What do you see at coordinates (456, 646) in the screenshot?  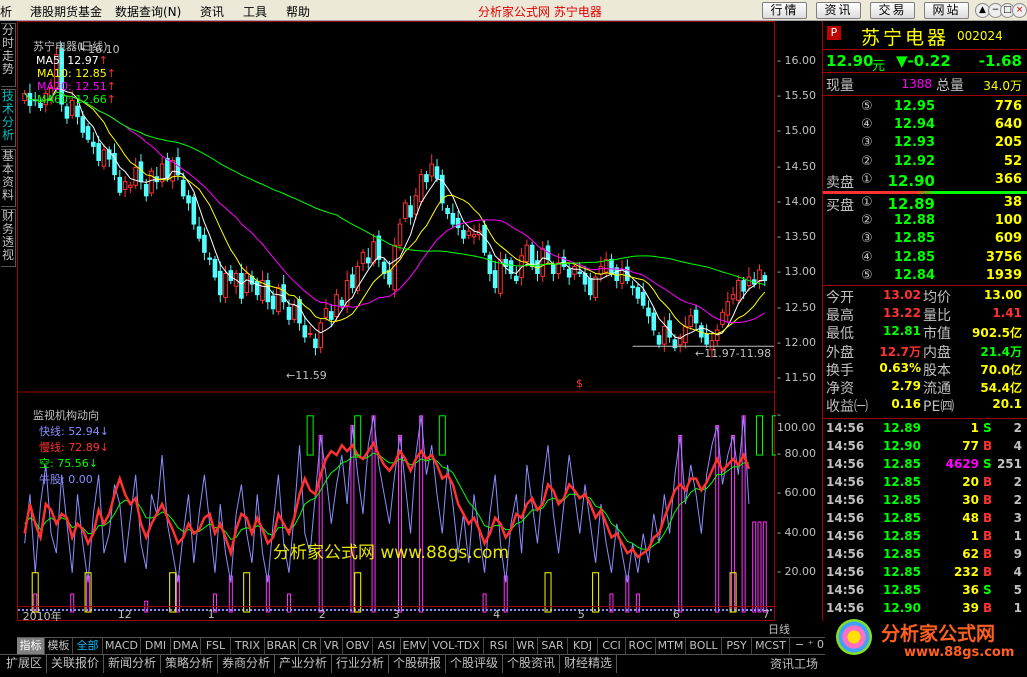 I see `indicator-tab-voltdx: VOL-TDX` at bounding box center [456, 646].